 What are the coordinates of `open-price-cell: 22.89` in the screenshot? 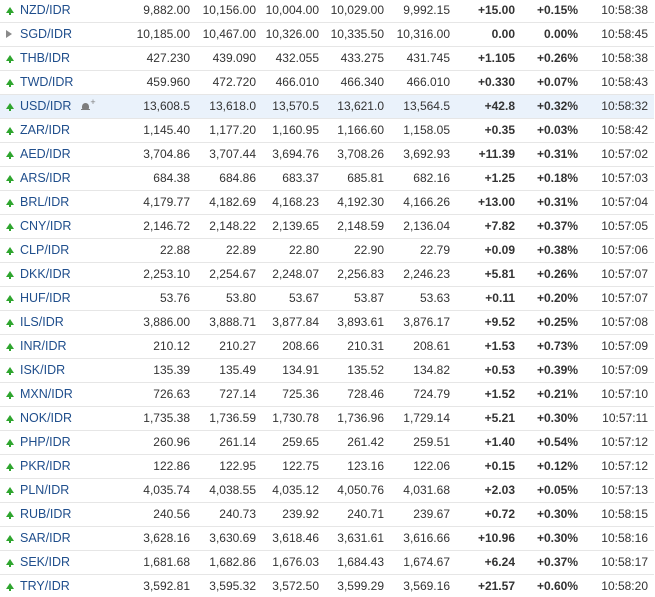 It's located at (229, 250).